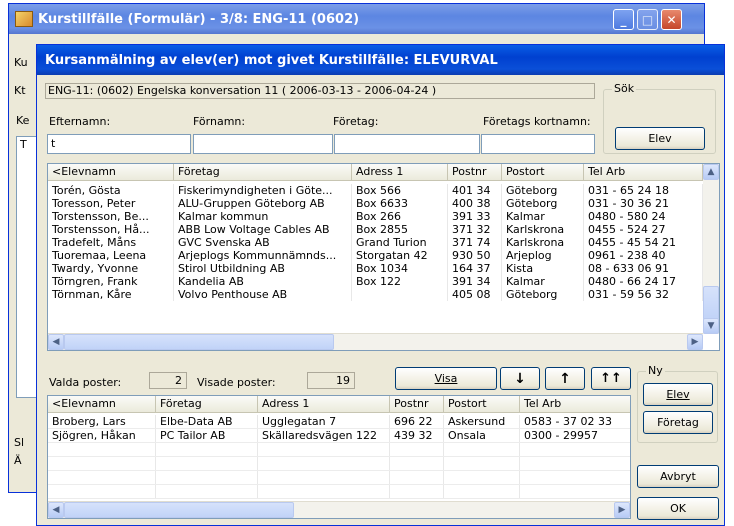  Describe the element at coordinates (111, 268) in the screenshot. I see `table-cell: Twardy, Yvonne` at that location.